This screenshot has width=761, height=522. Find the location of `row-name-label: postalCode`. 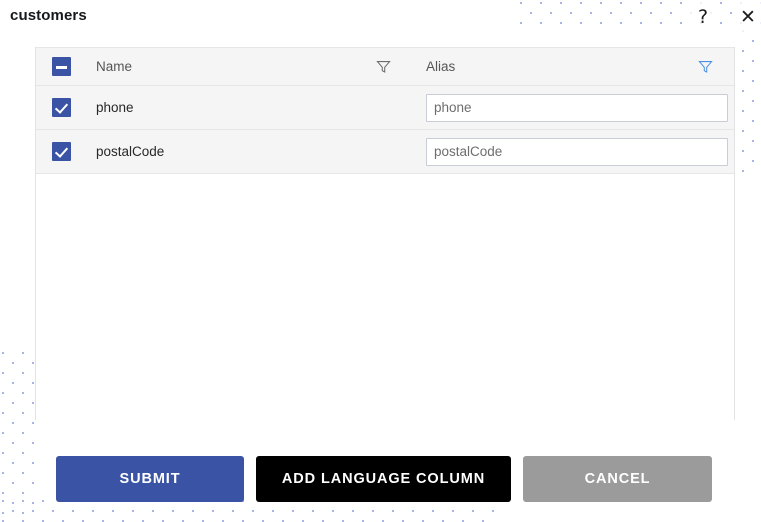

row-name-label: postalCode is located at coordinates (130, 151).